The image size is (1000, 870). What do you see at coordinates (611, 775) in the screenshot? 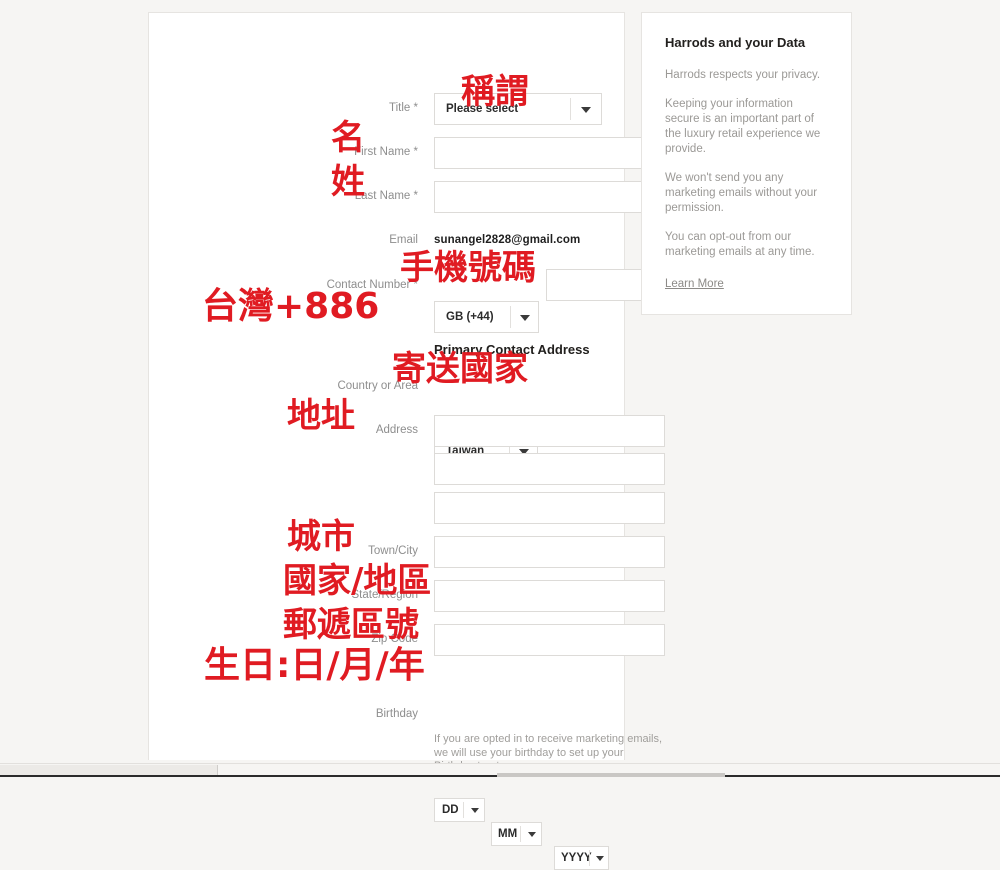
I see `horizontal-scrollbar-thumb-secondary` at bounding box center [611, 775].